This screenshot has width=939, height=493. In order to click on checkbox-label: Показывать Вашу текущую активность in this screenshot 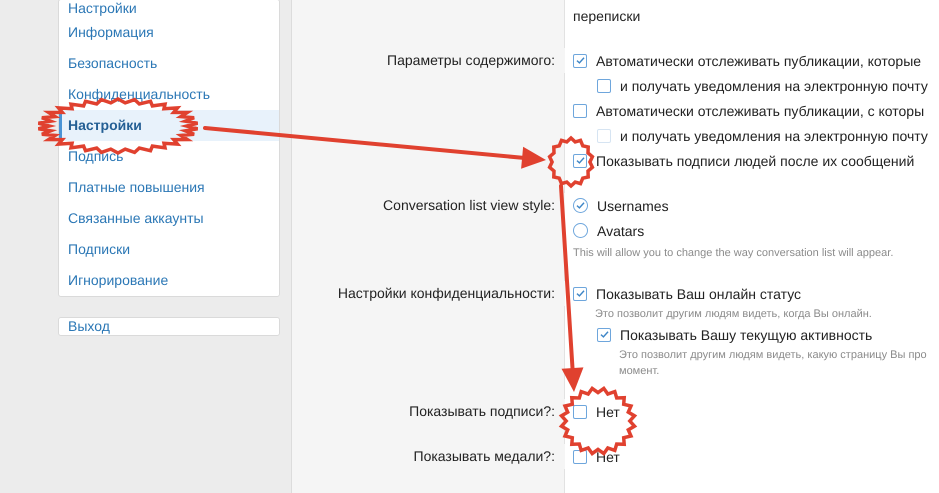, I will do `click(746, 334)`.